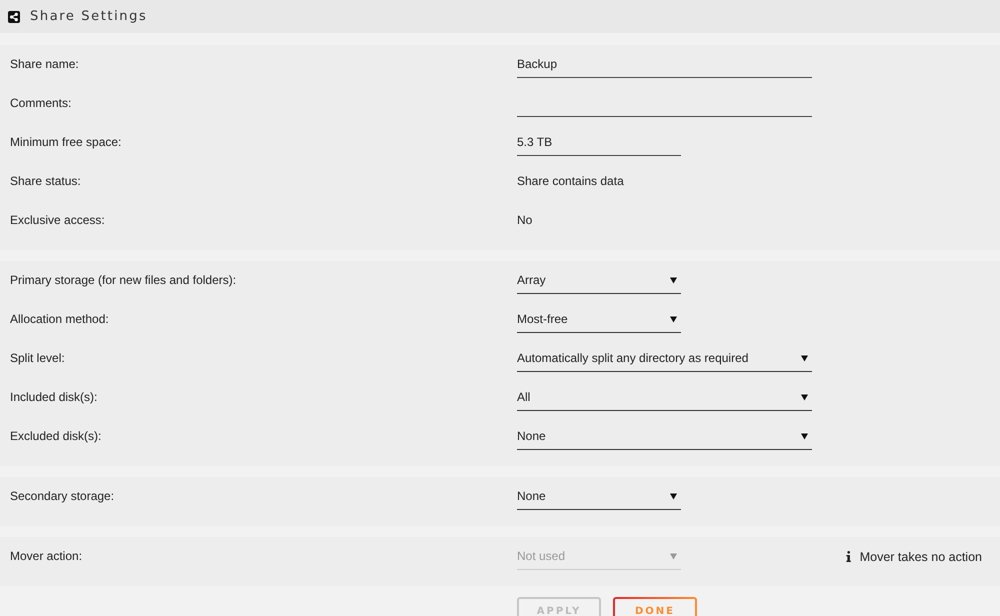 The image size is (1000, 616). What do you see at coordinates (41, 103) in the screenshot?
I see `field-label: Comments:` at bounding box center [41, 103].